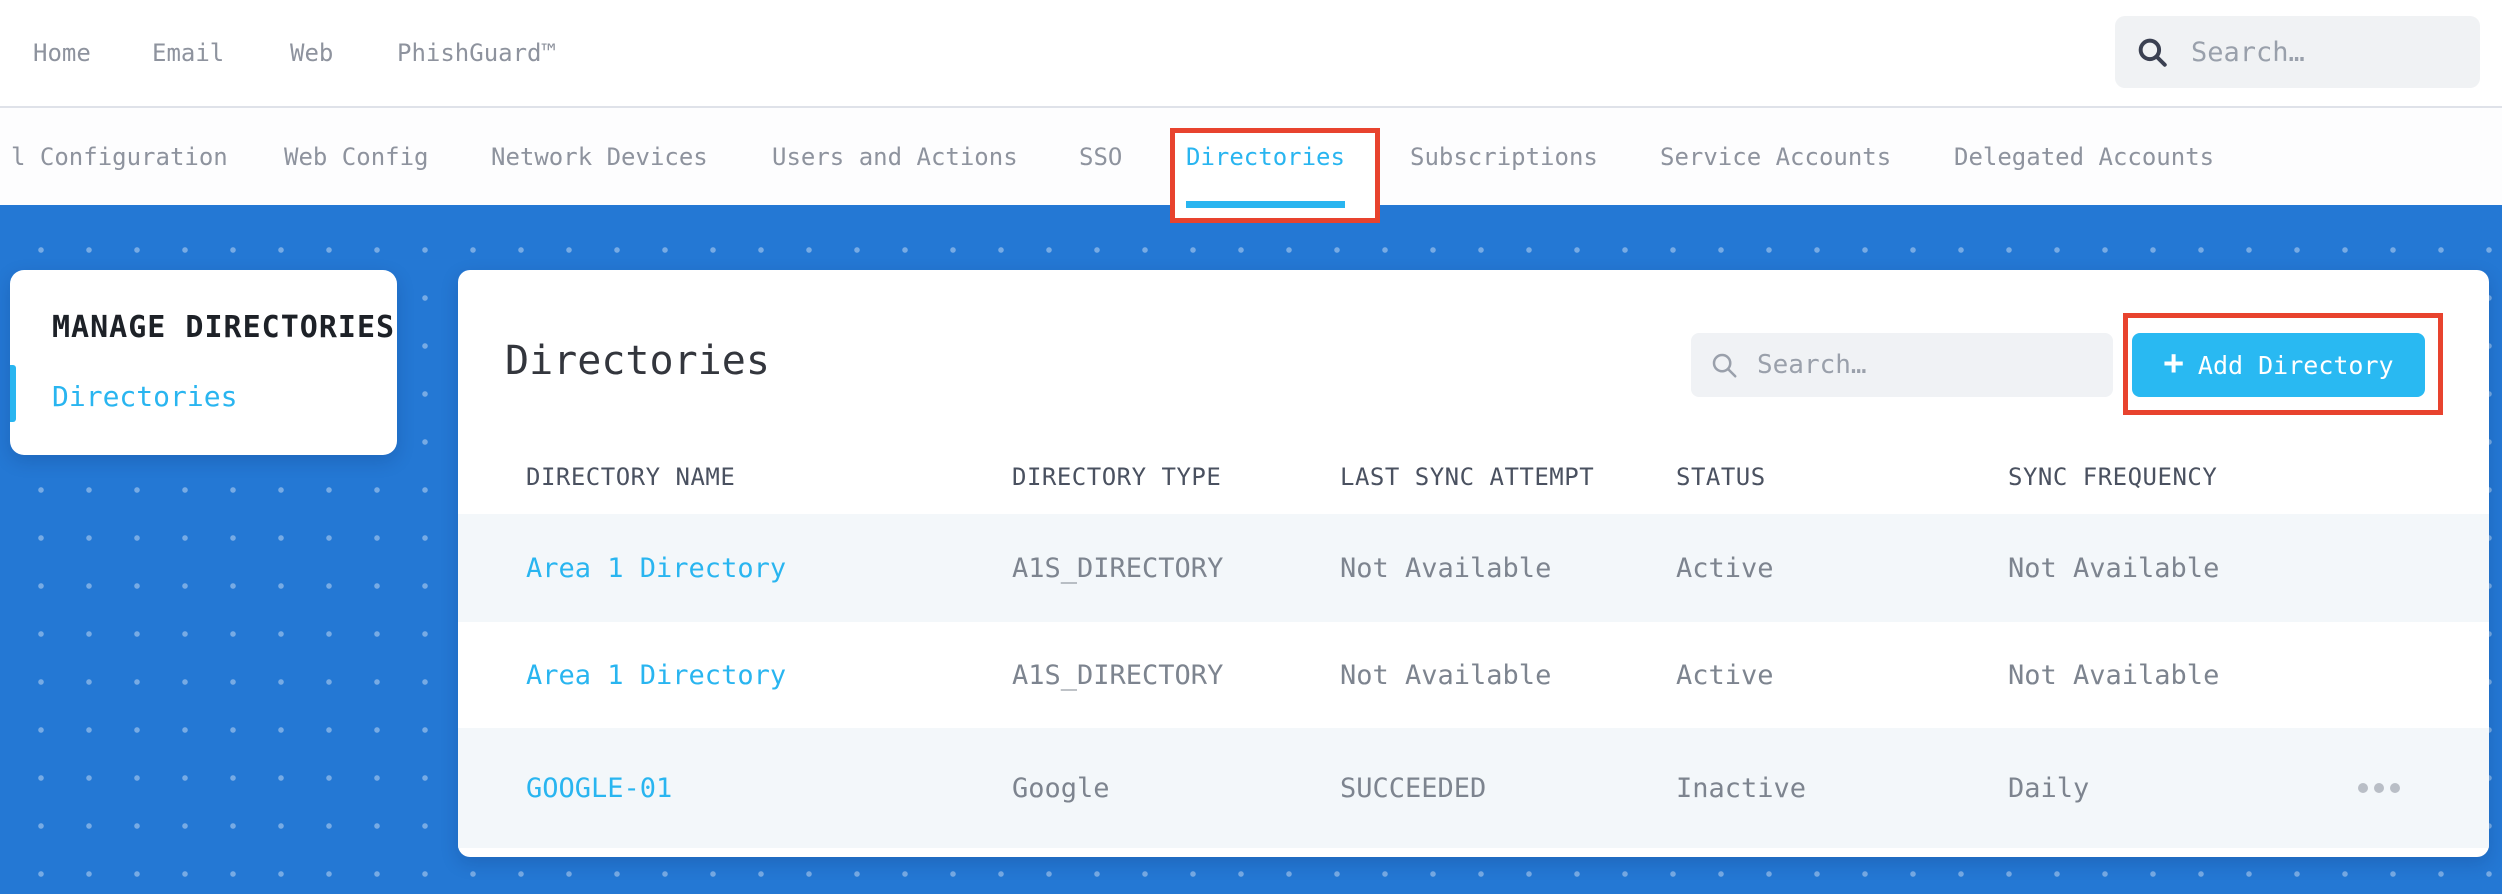 This screenshot has height=894, width=2502. I want to click on tab-web-config: Web Config, so click(356, 156).